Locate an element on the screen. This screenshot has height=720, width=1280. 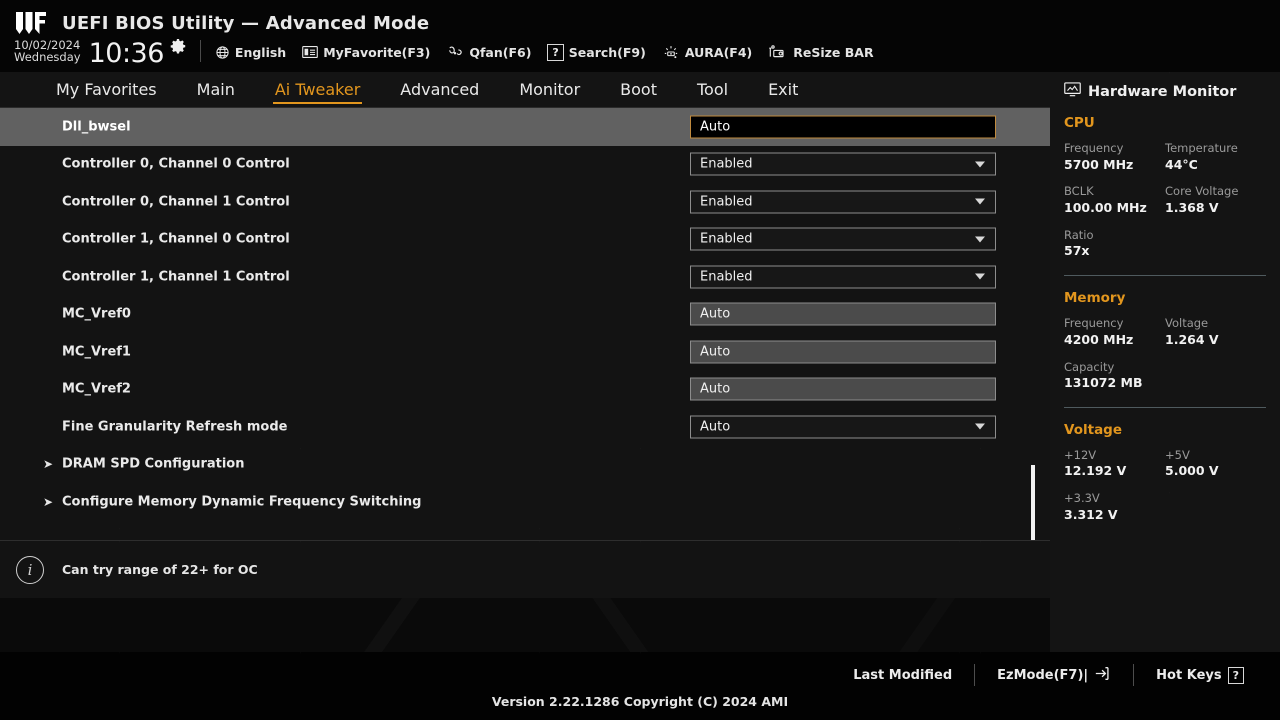
setting-value-dropdown: Auto is located at coordinates (843, 427).